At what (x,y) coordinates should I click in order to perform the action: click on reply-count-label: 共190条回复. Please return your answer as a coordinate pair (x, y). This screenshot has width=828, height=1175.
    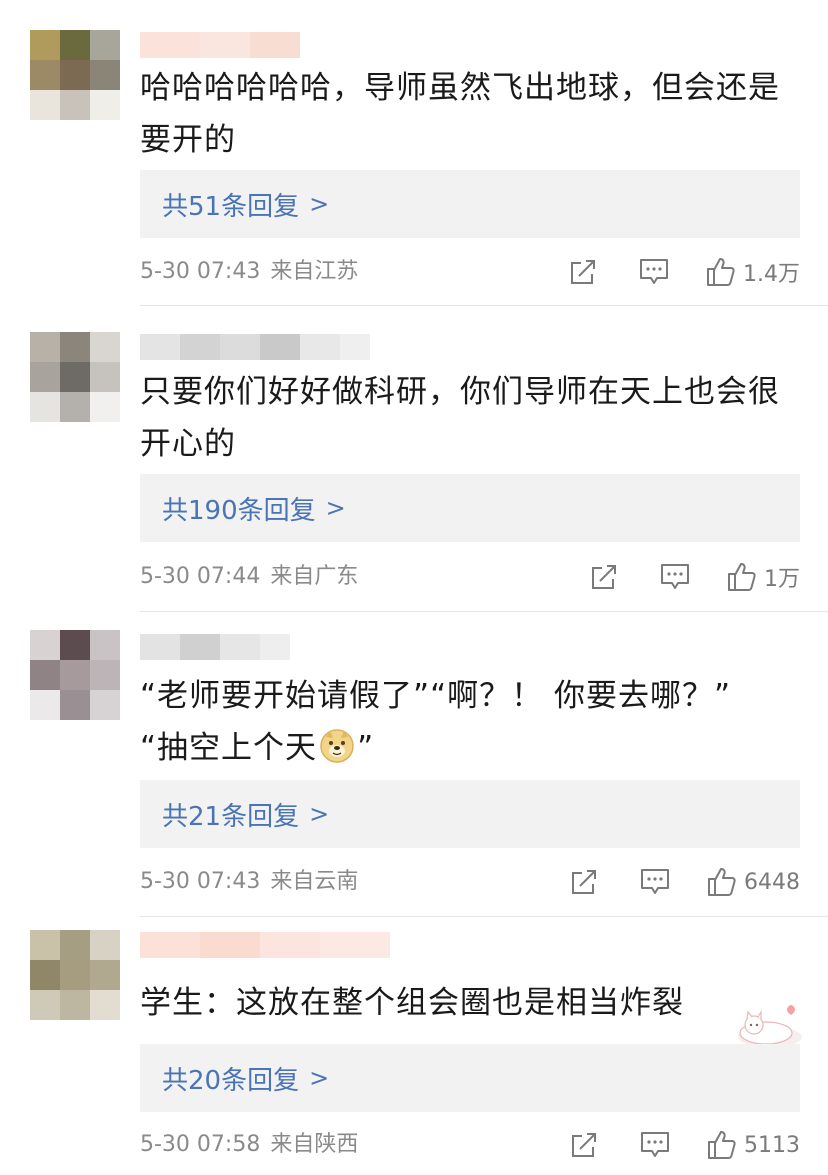
    Looking at the image, I should click on (239, 510).